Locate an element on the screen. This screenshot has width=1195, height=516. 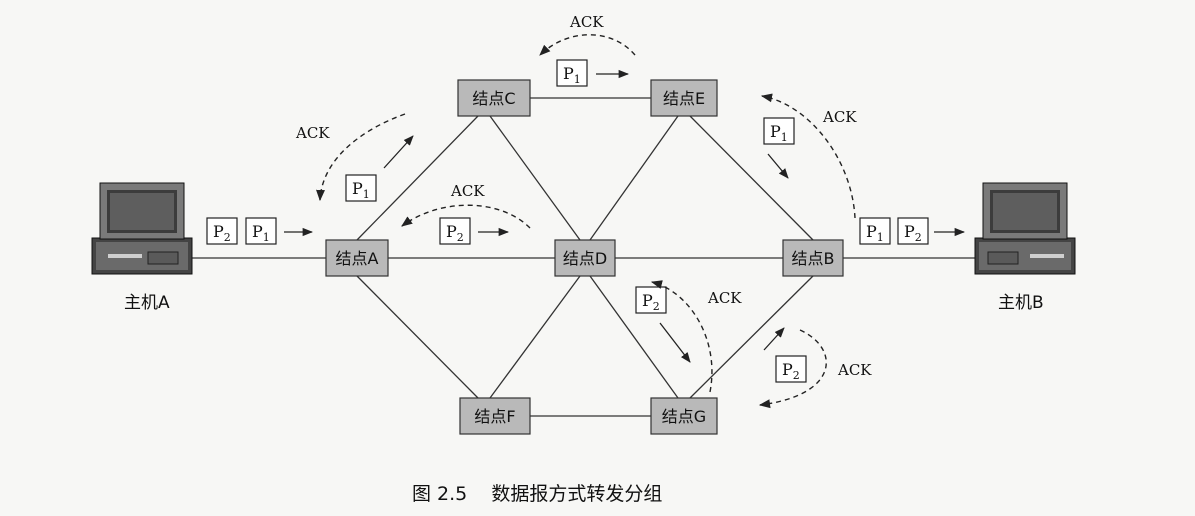
ack-label-d-a: ACK is located at coordinates (467, 191).